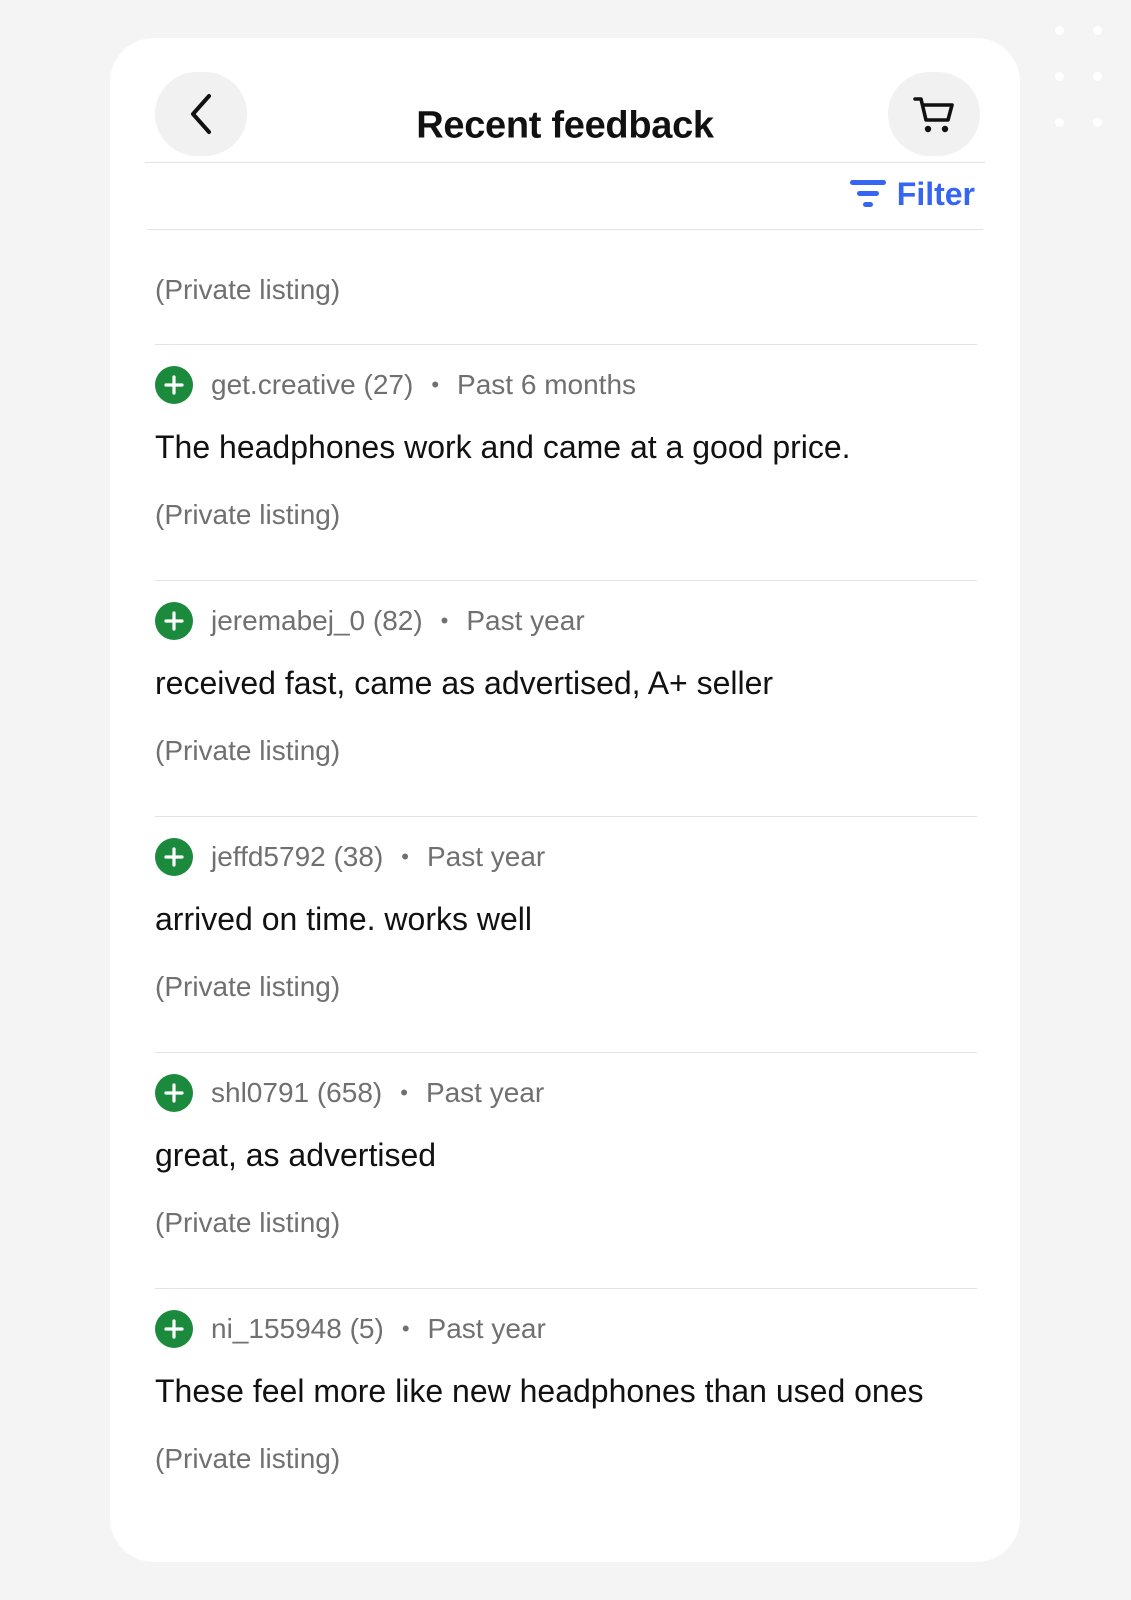 Image resolution: width=1131 pixels, height=1600 pixels. I want to click on filter-label: Filter, so click(935, 193).